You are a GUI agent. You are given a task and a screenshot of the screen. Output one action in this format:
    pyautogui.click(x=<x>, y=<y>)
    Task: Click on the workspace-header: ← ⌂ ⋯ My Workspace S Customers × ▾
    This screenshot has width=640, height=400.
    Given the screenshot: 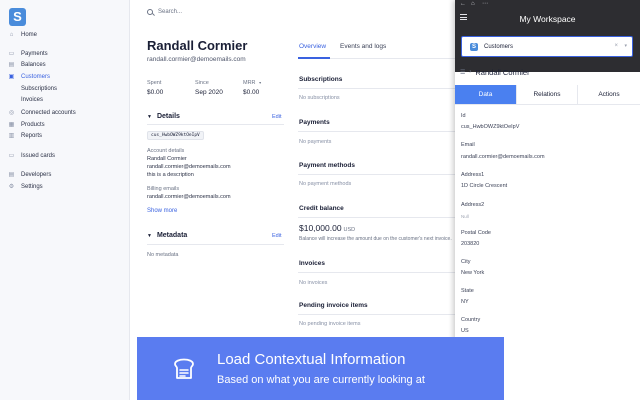 What is the action you would take?
    pyautogui.click(x=547, y=36)
    